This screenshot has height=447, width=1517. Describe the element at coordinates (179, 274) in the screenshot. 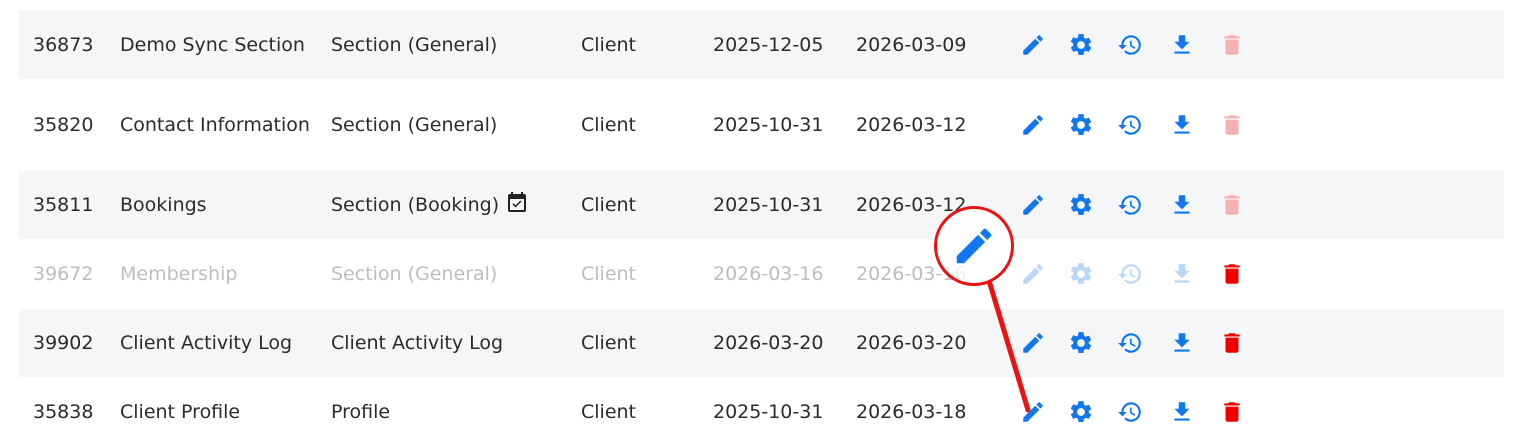

I see `row-name: Membership` at that location.